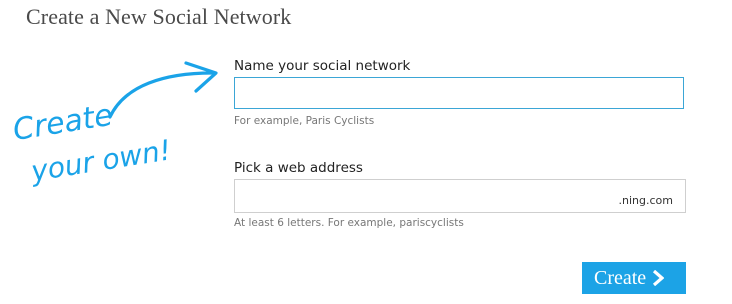 The height and width of the screenshot is (304, 732). I want to click on web-address-input, so click(420, 196).